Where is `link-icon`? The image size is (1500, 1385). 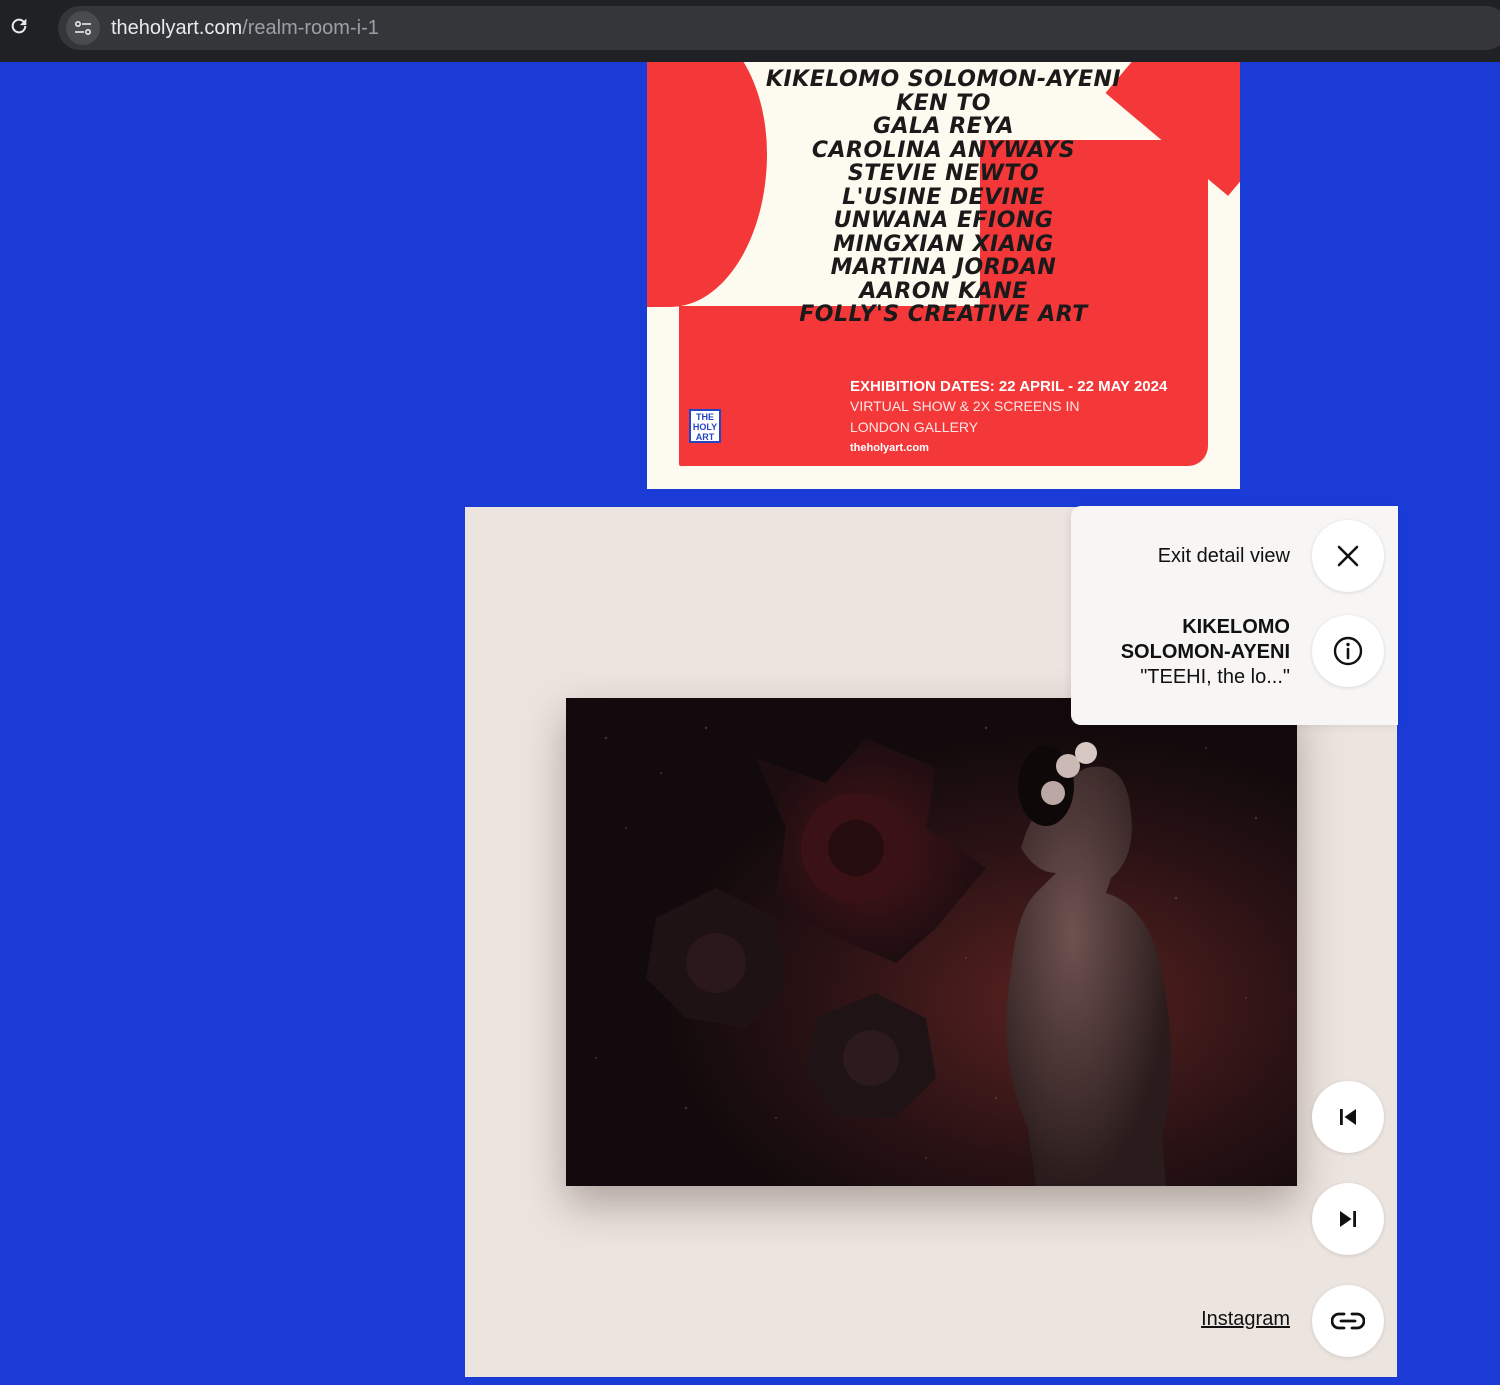 link-icon is located at coordinates (1348, 1321).